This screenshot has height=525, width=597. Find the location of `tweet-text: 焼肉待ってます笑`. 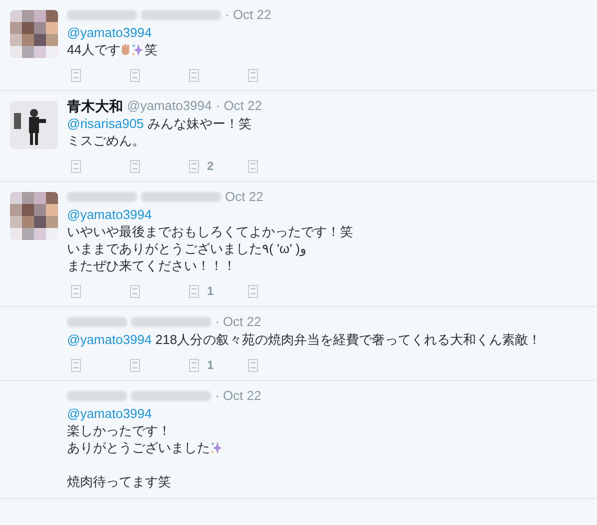

tweet-text: 焼肉待ってます笑 is located at coordinates (119, 481).